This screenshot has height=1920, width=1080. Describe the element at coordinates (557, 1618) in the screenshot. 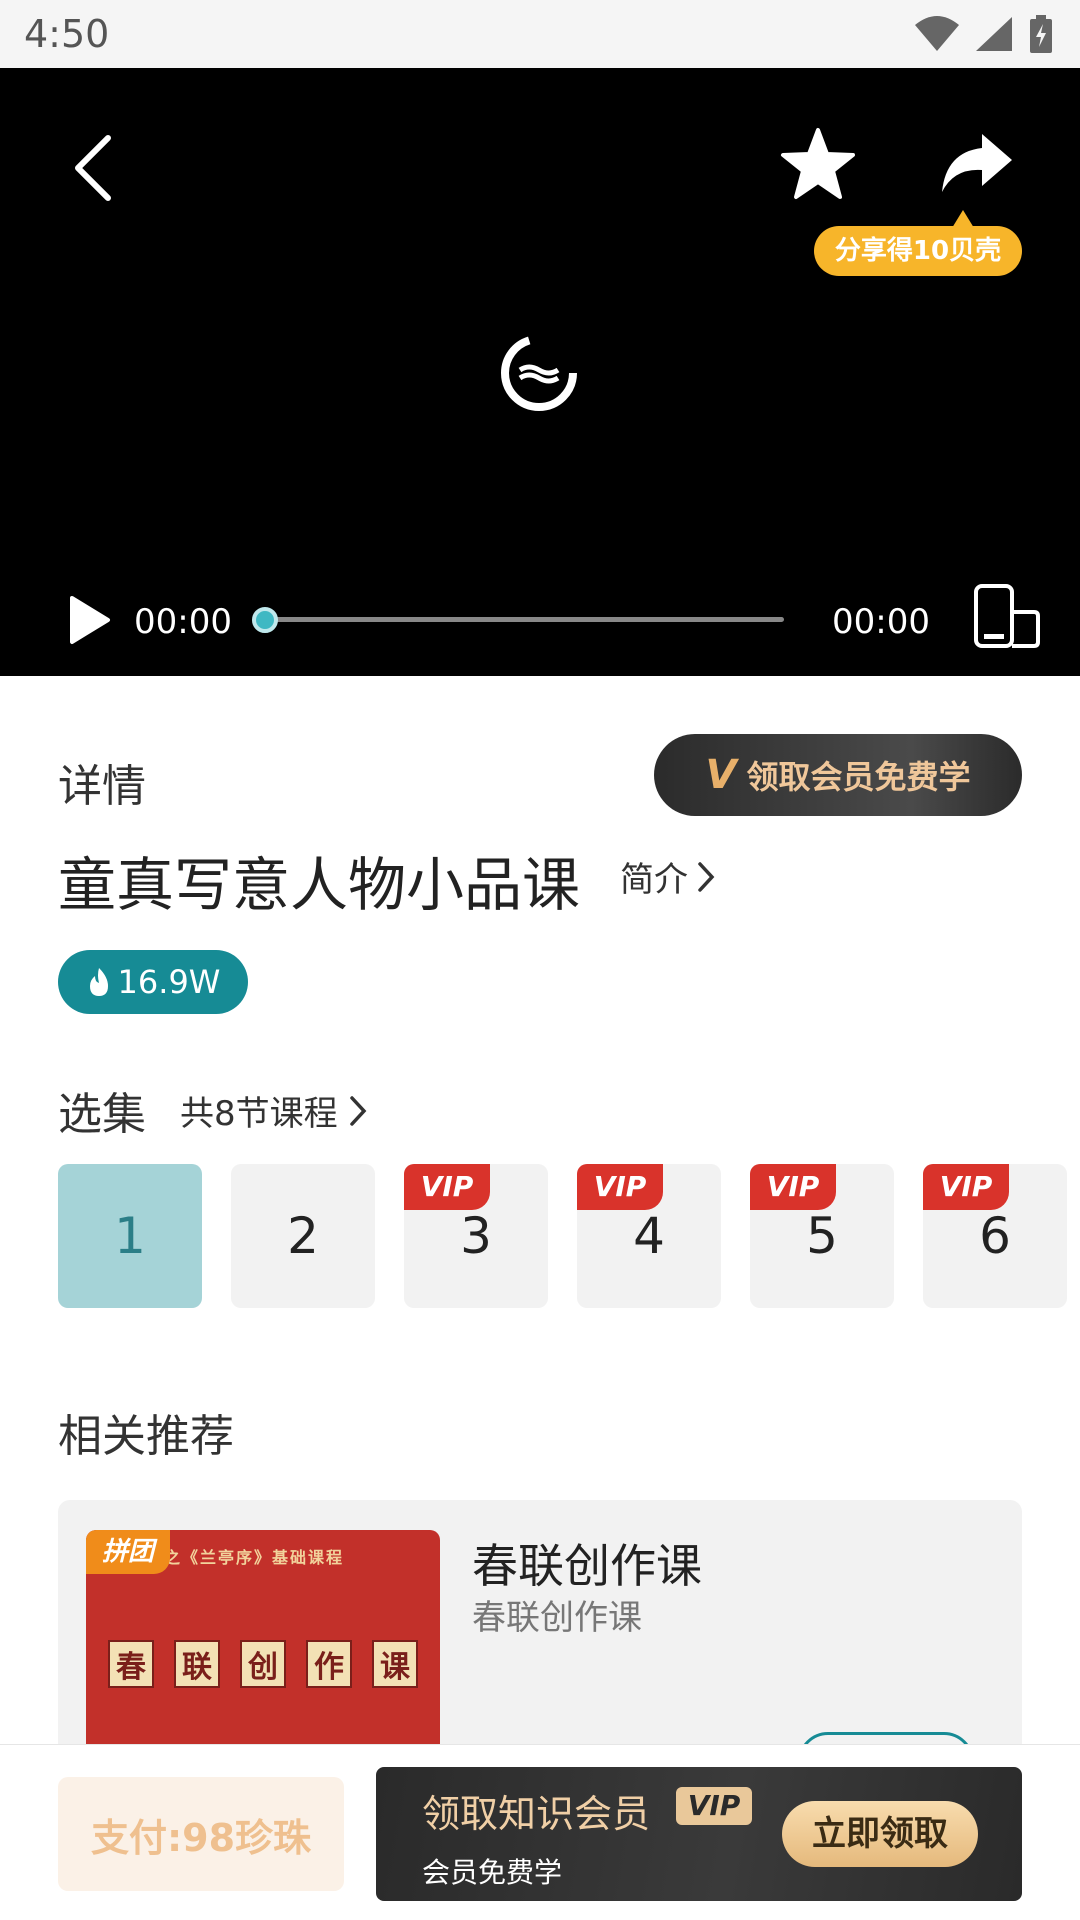

I see `recommend-subtitle: 春联创作课` at that location.